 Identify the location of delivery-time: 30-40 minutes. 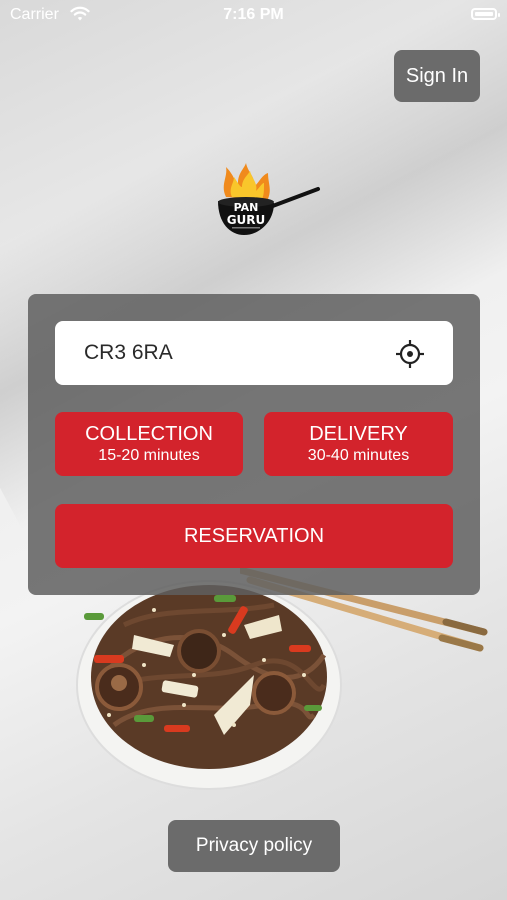
(358, 455).